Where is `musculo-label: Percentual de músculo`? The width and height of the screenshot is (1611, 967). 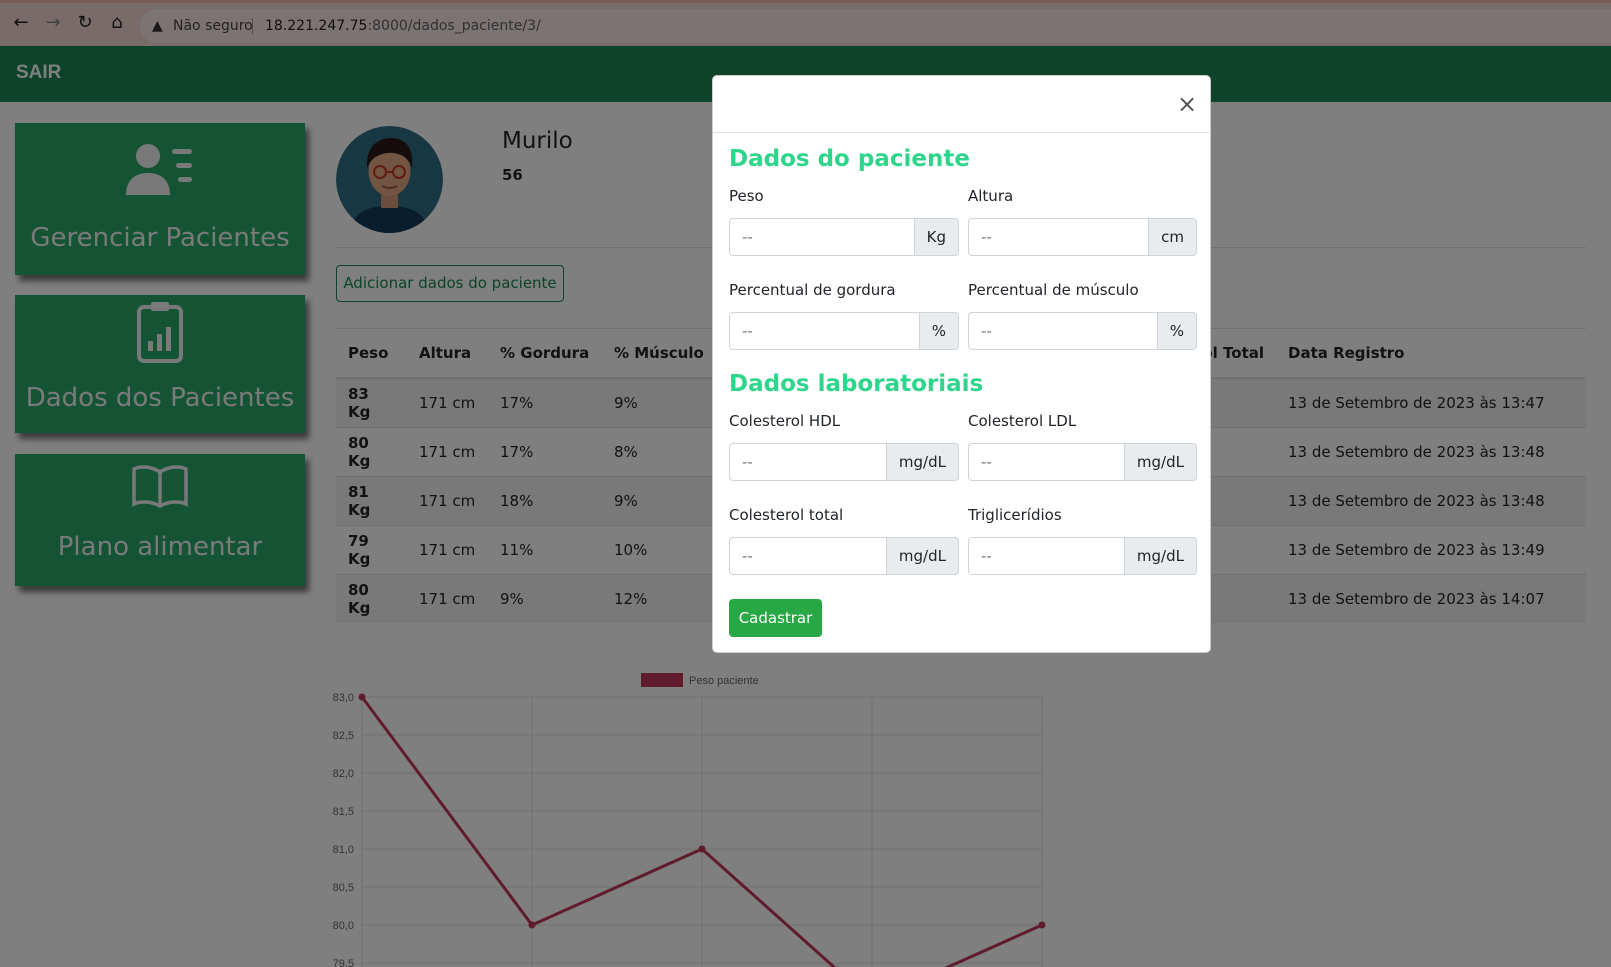 musculo-label: Percentual de músculo is located at coordinates (1053, 290).